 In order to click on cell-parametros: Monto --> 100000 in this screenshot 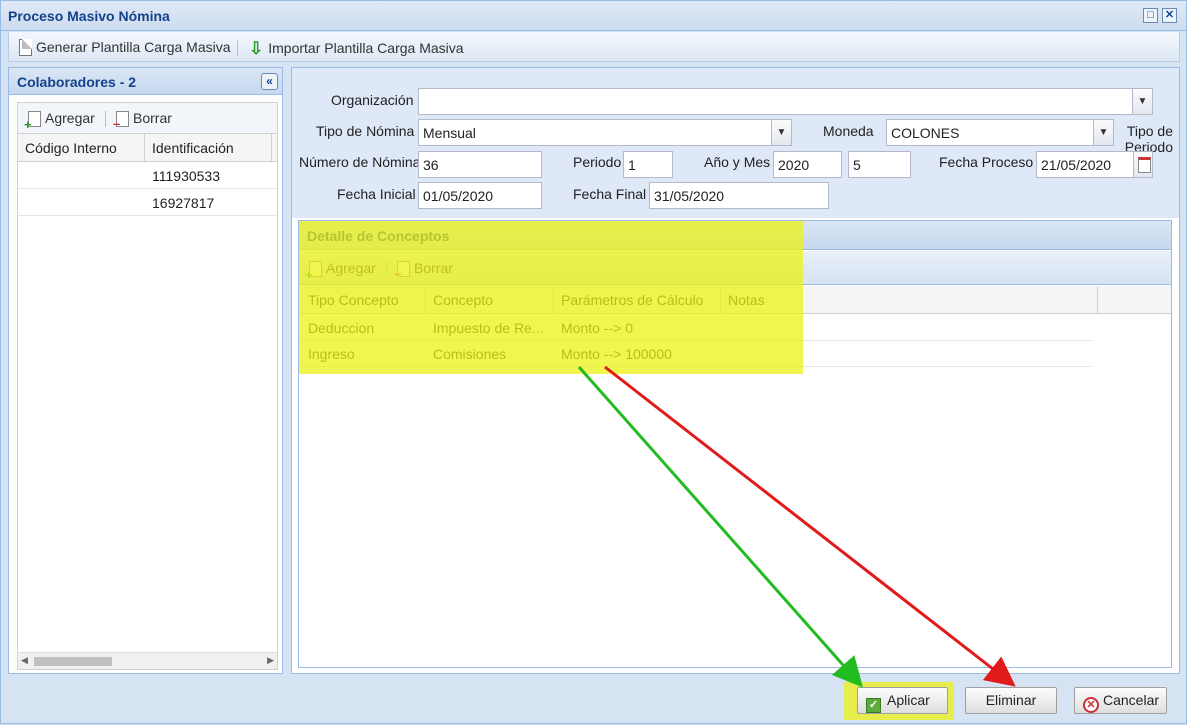, I will do `click(616, 354)`.